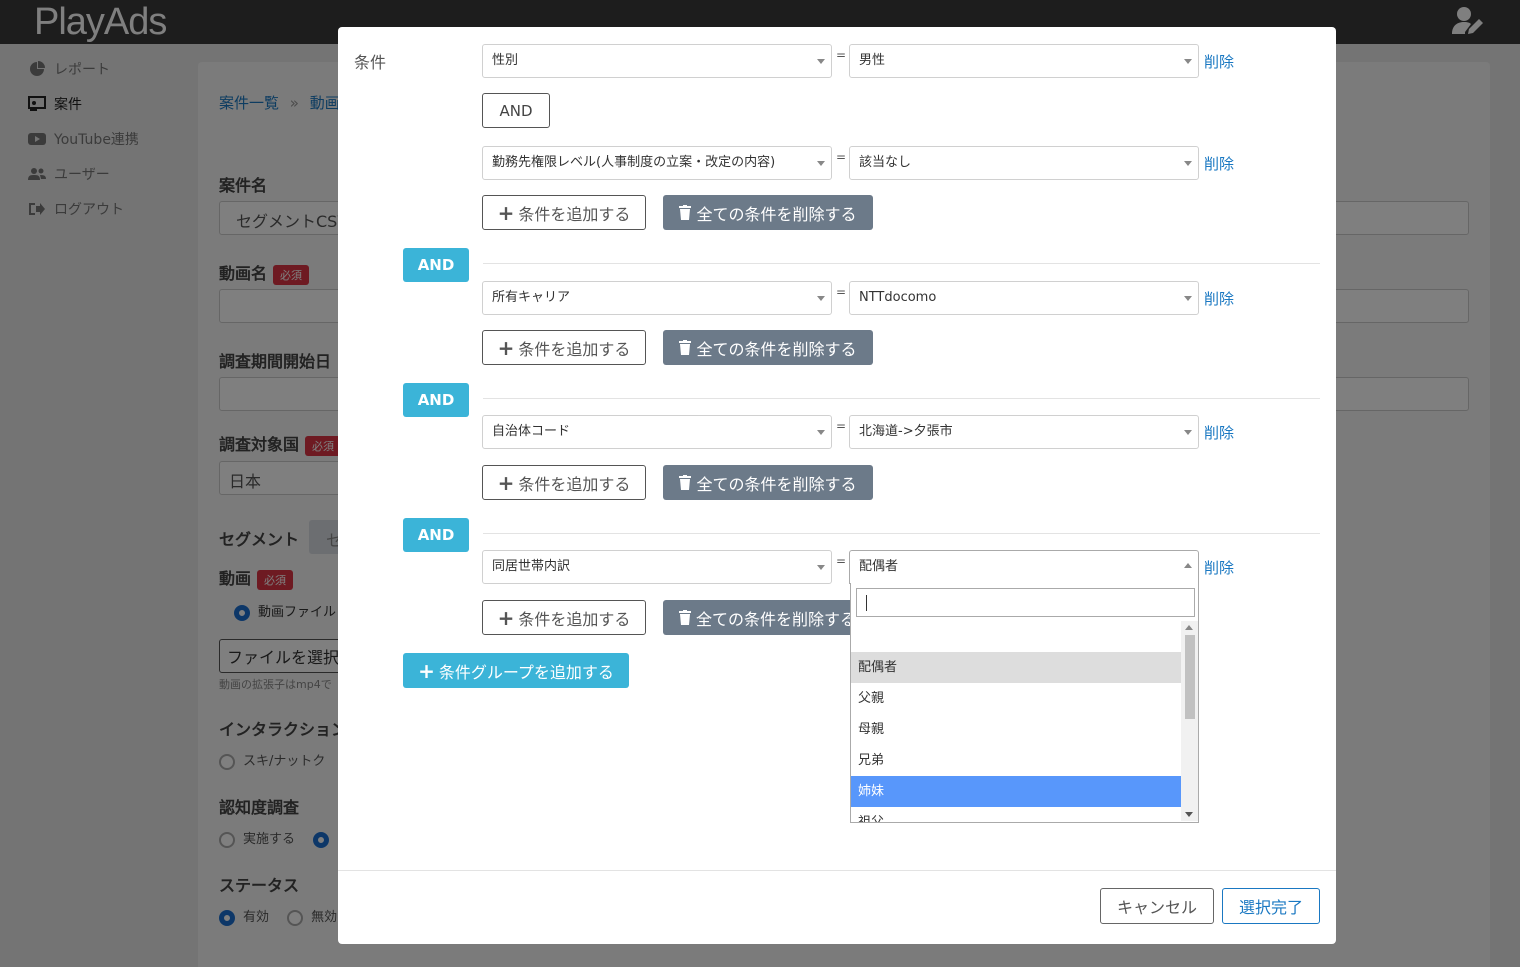 The image size is (1520, 967). Describe the element at coordinates (1188, 565) in the screenshot. I see `chevron-up-icon` at that location.